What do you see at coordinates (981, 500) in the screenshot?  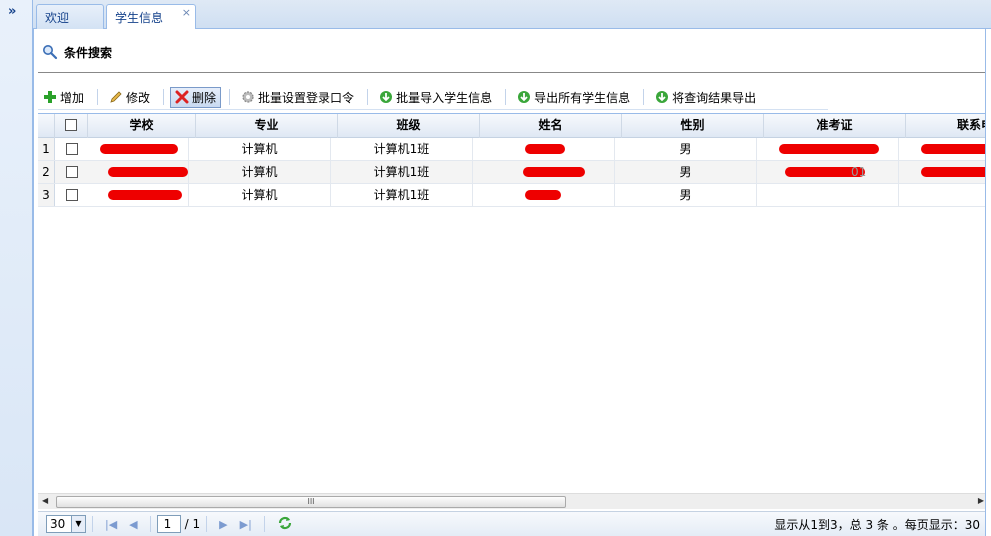 I see `scroll-right-icon: ▶` at bounding box center [981, 500].